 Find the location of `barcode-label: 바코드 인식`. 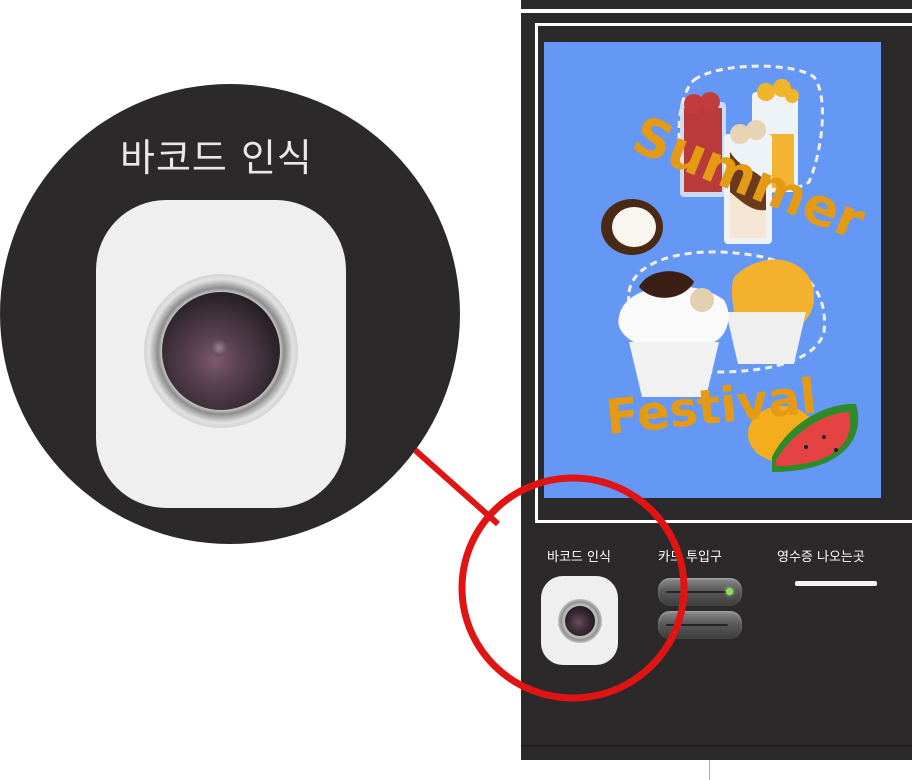

barcode-label: 바코드 인식 is located at coordinates (579, 557).